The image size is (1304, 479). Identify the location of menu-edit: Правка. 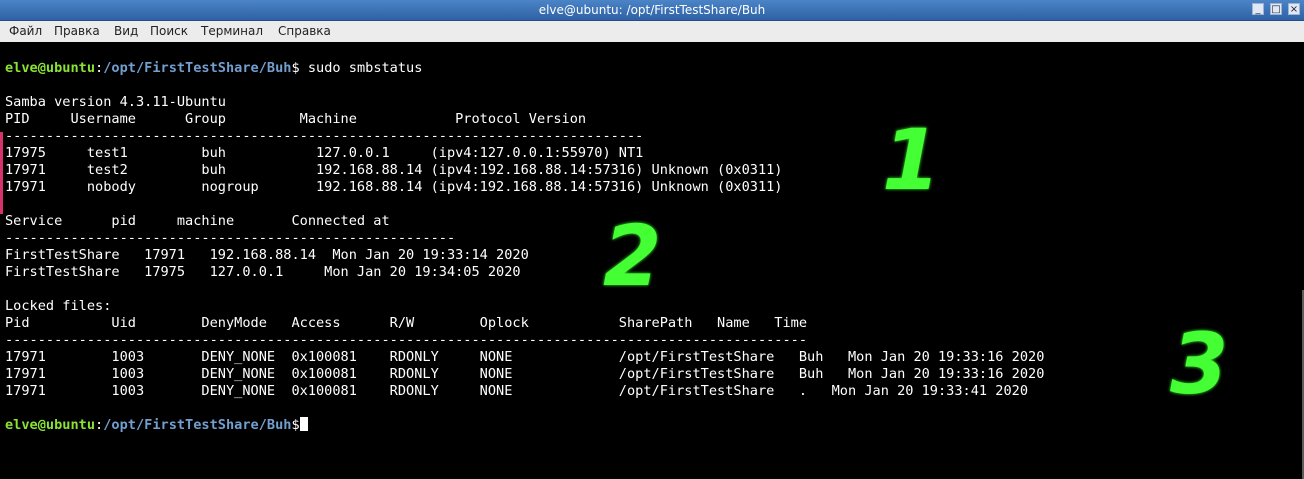
(77, 31).